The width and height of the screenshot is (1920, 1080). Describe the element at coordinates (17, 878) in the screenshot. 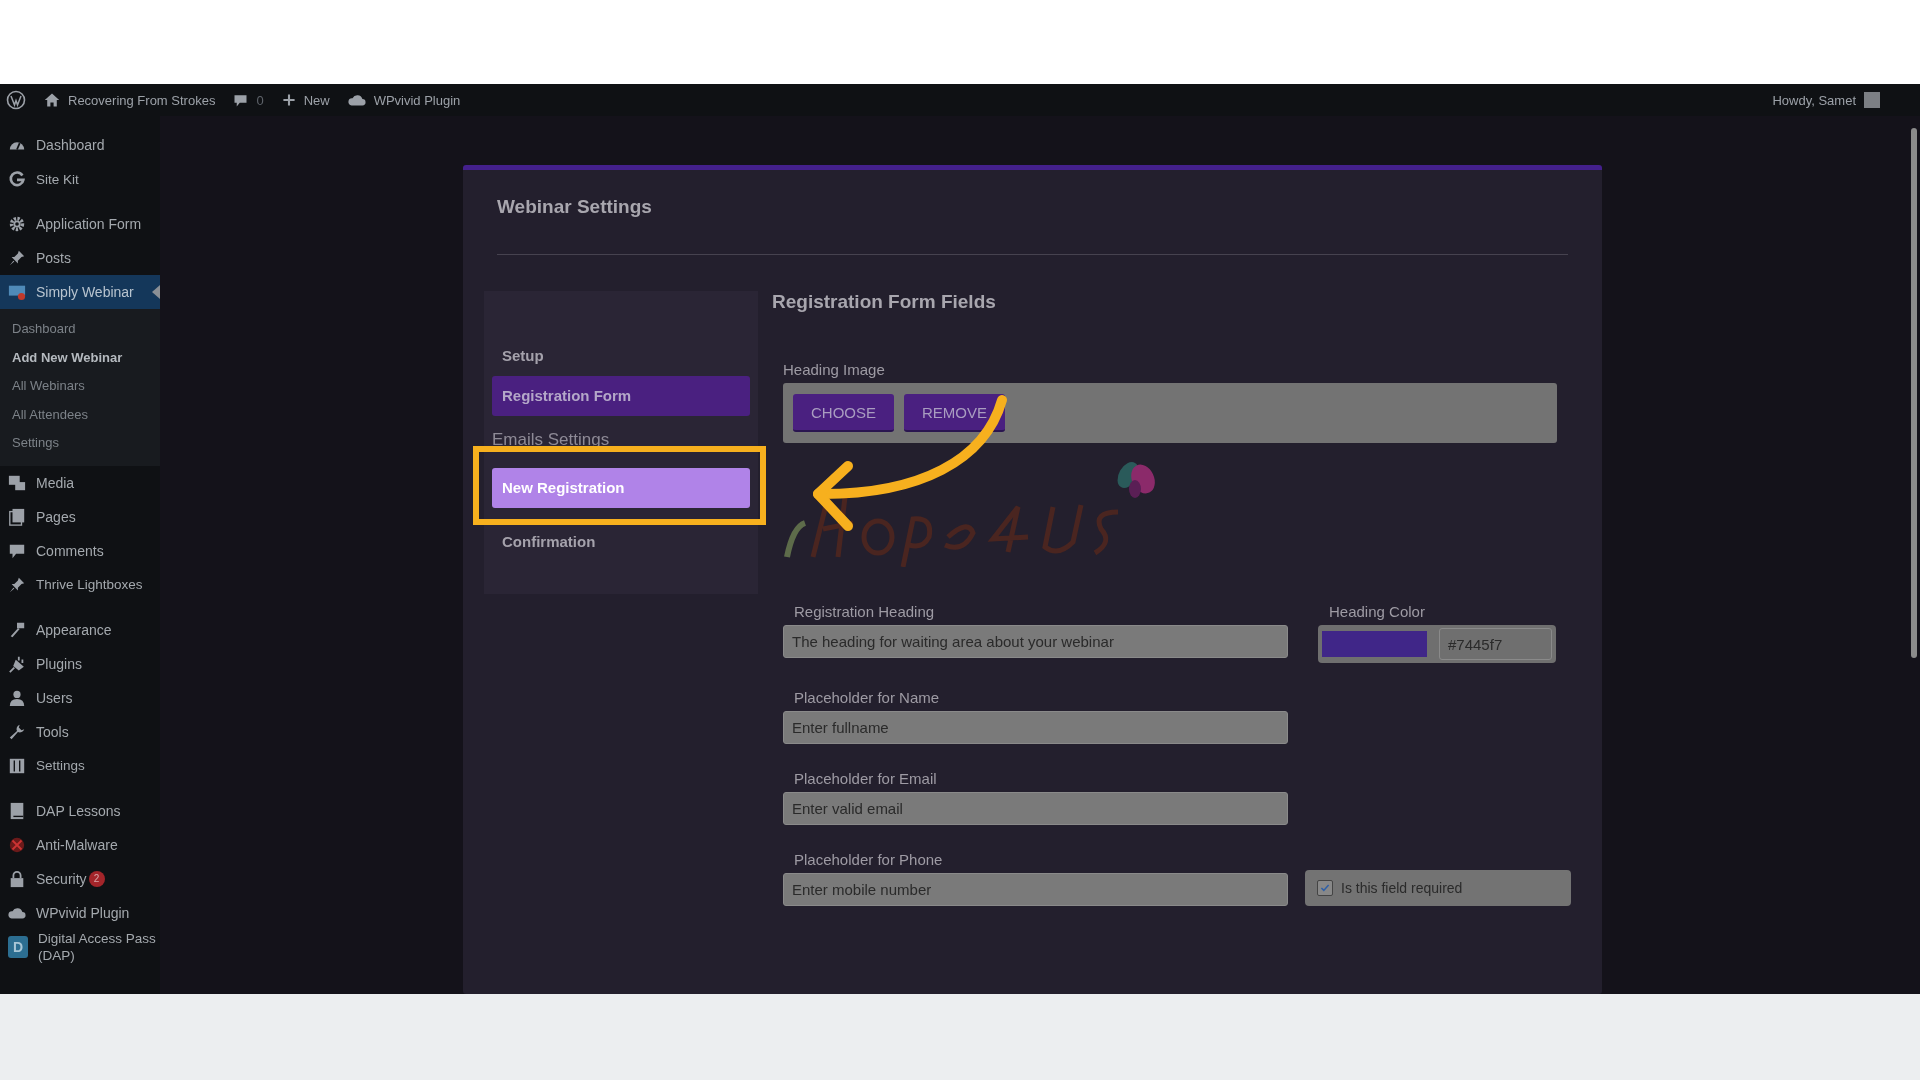

I see `lock-icon` at that location.